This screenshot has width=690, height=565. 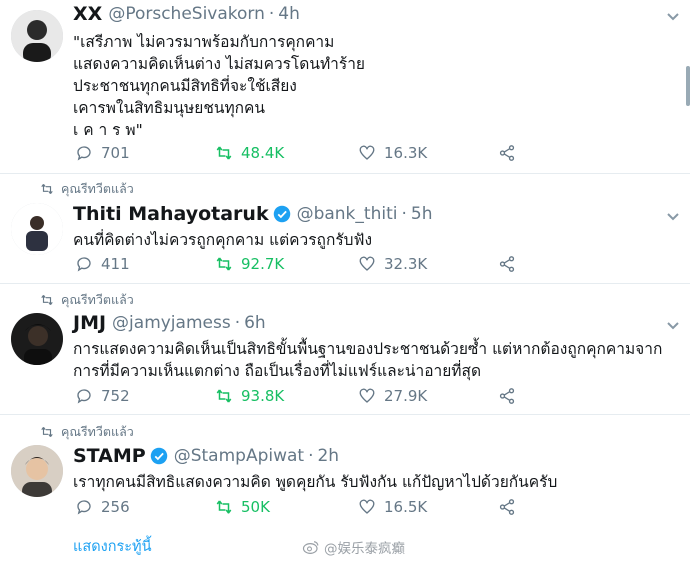 I want to click on reply-count: 411, so click(x=115, y=264).